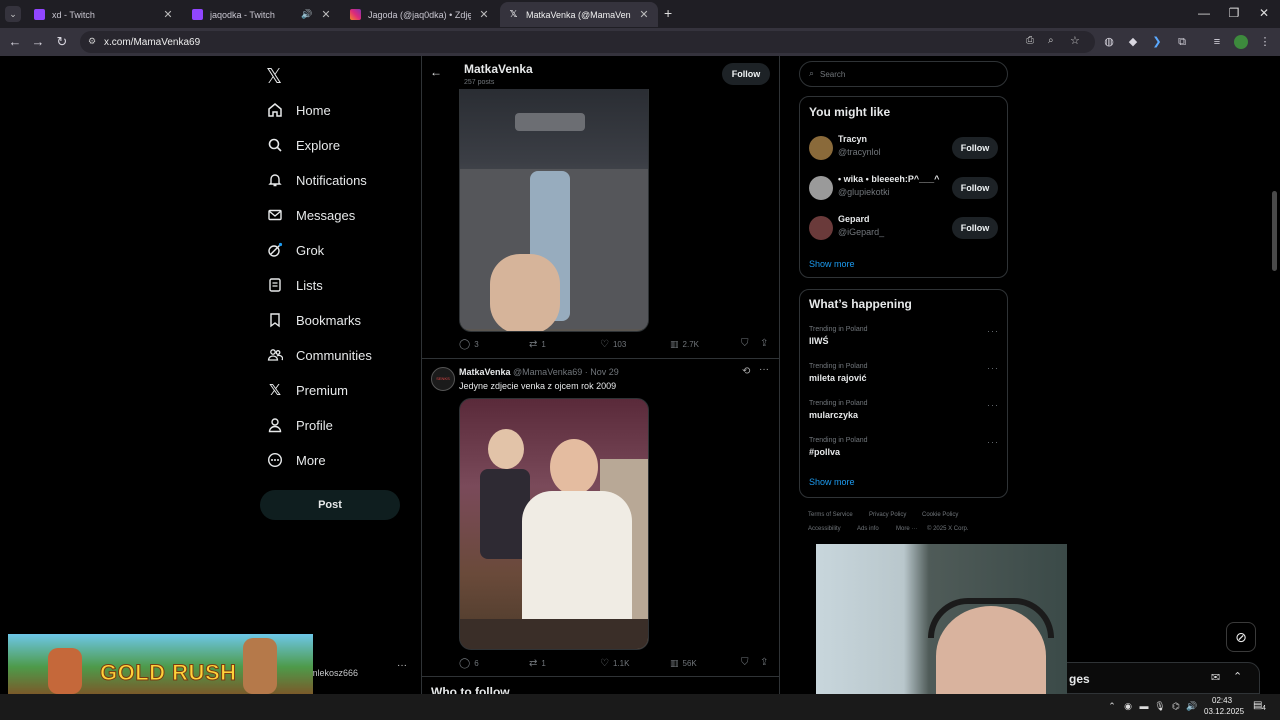  I want to click on sidebar-item-more: More, so click(296, 460).